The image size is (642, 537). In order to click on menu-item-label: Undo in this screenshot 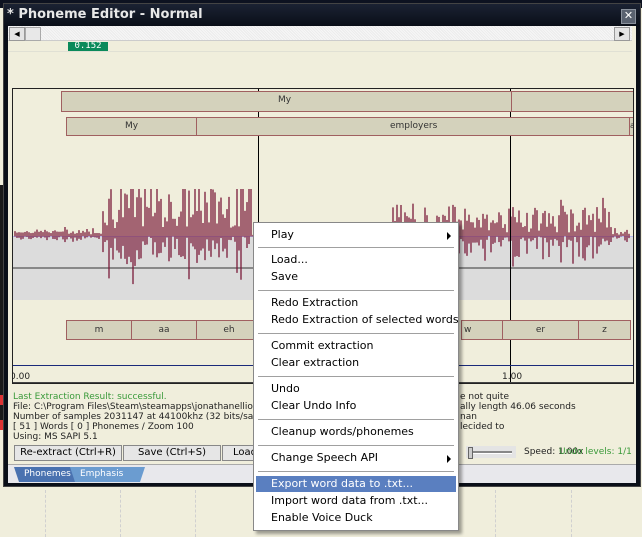, I will do `click(285, 388)`.